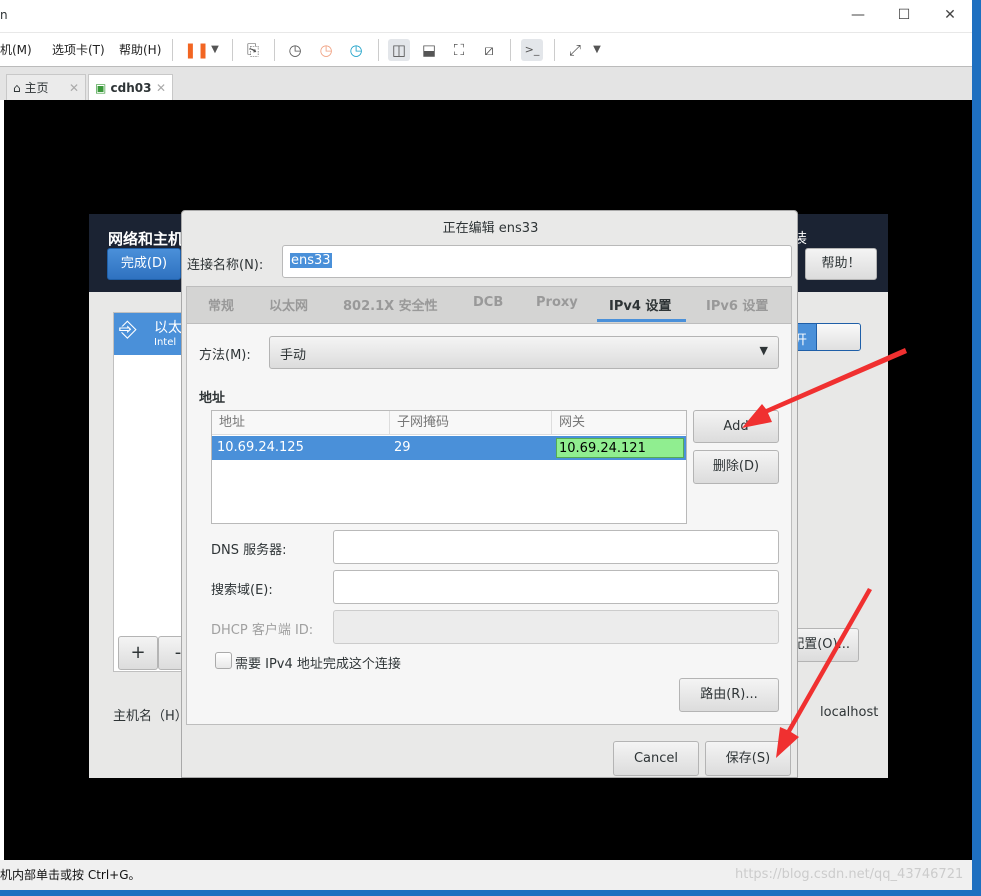  What do you see at coordinates (824, 673) in the screenshot?
I see `red-arrow-to-save` at bounding box center [824, 673].